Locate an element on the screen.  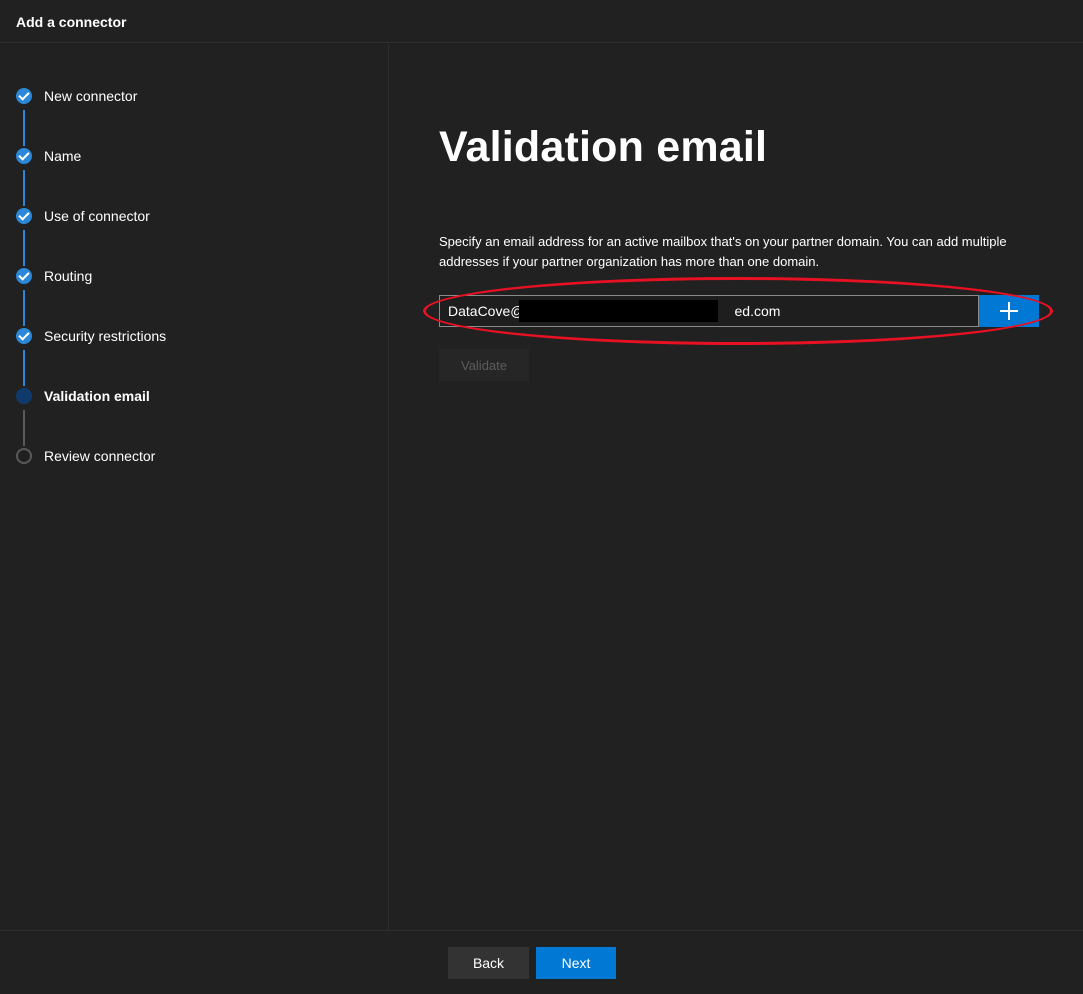
step-label: Routing is located at coordinates (68, 276).